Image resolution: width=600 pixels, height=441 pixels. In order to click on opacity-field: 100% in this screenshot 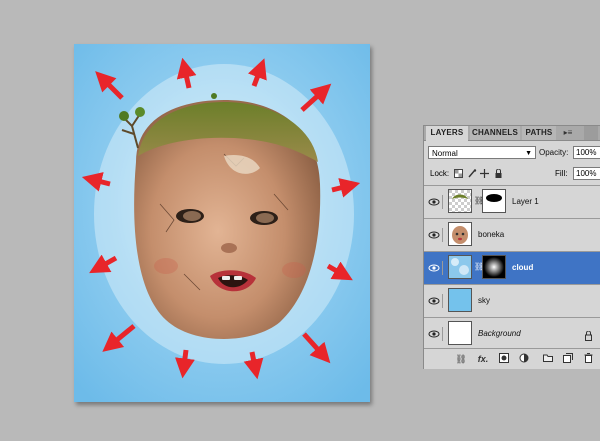, I will do `click(586, 152)`.